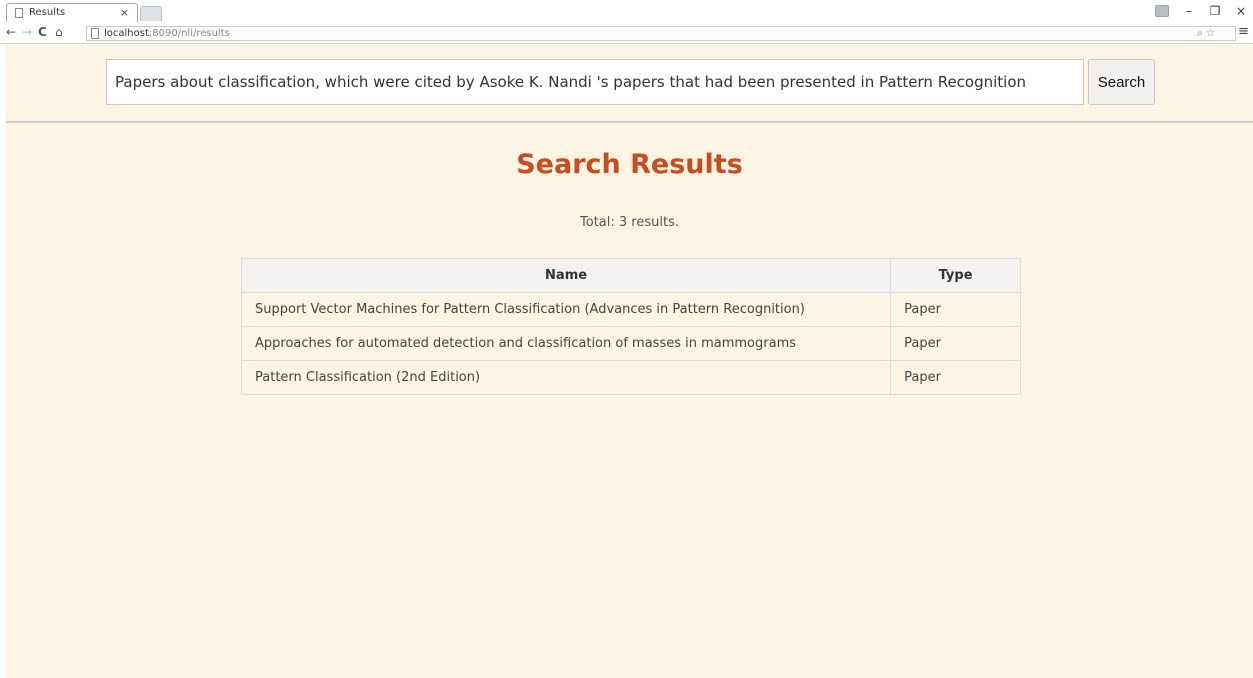 Image resolution: width=1253 pixels, height=678 pixels. Describe the element at coordinates (595, 82) in the screenshot. I see `search-input` at that location.